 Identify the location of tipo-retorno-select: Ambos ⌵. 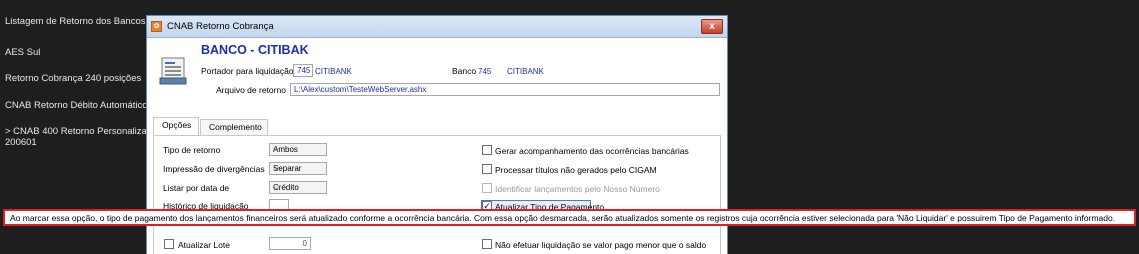
(298, 149).